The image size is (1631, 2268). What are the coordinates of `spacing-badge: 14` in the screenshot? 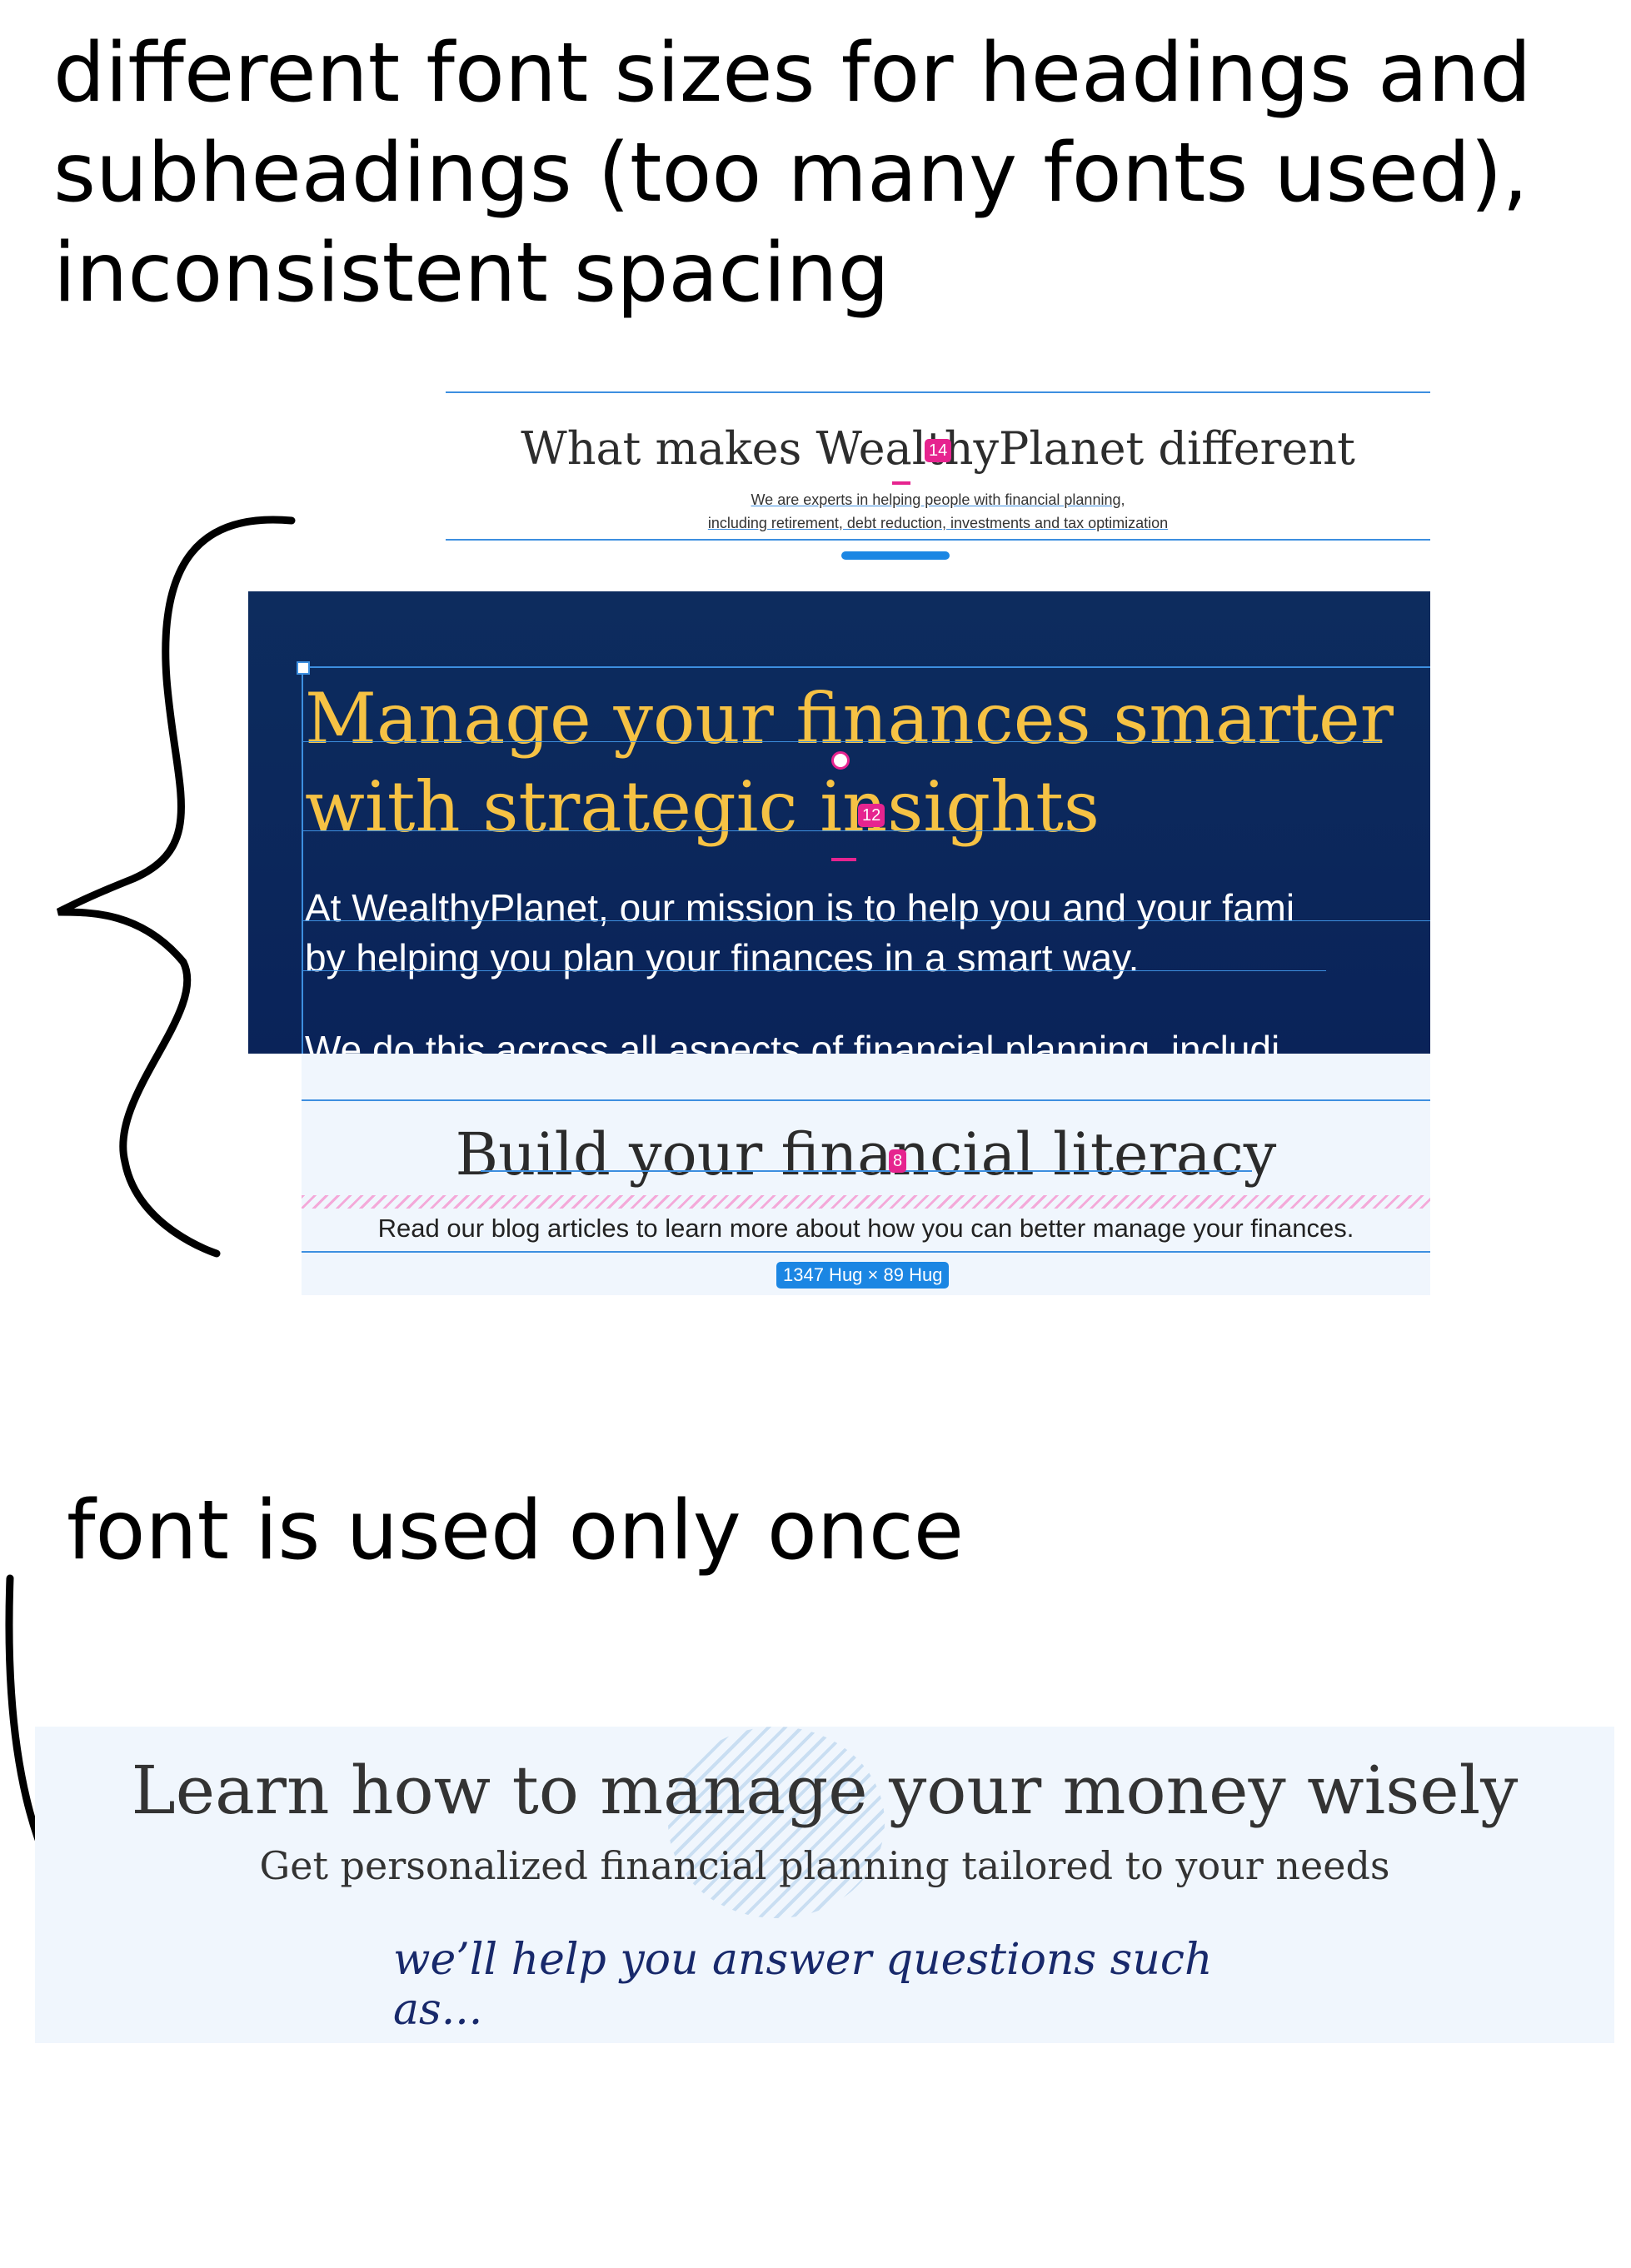 It's located at (938, 451).